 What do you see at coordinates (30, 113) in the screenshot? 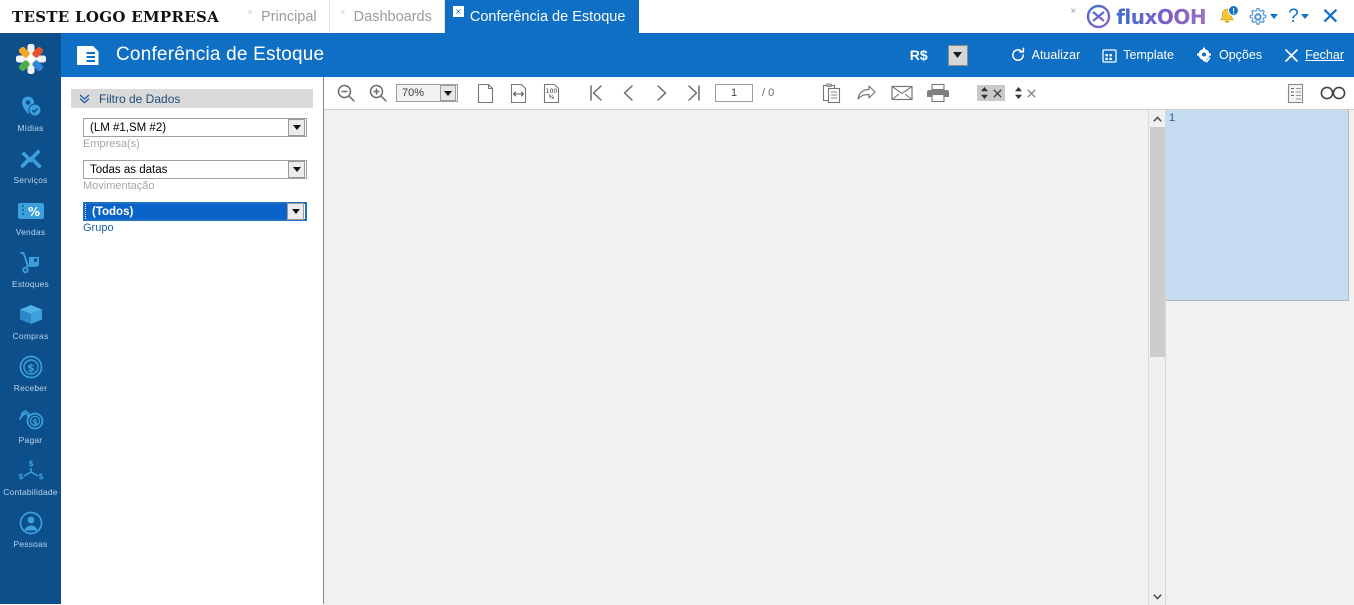
I see `sidebar-item-midias: Mídias` at bounding box center [30, 113].